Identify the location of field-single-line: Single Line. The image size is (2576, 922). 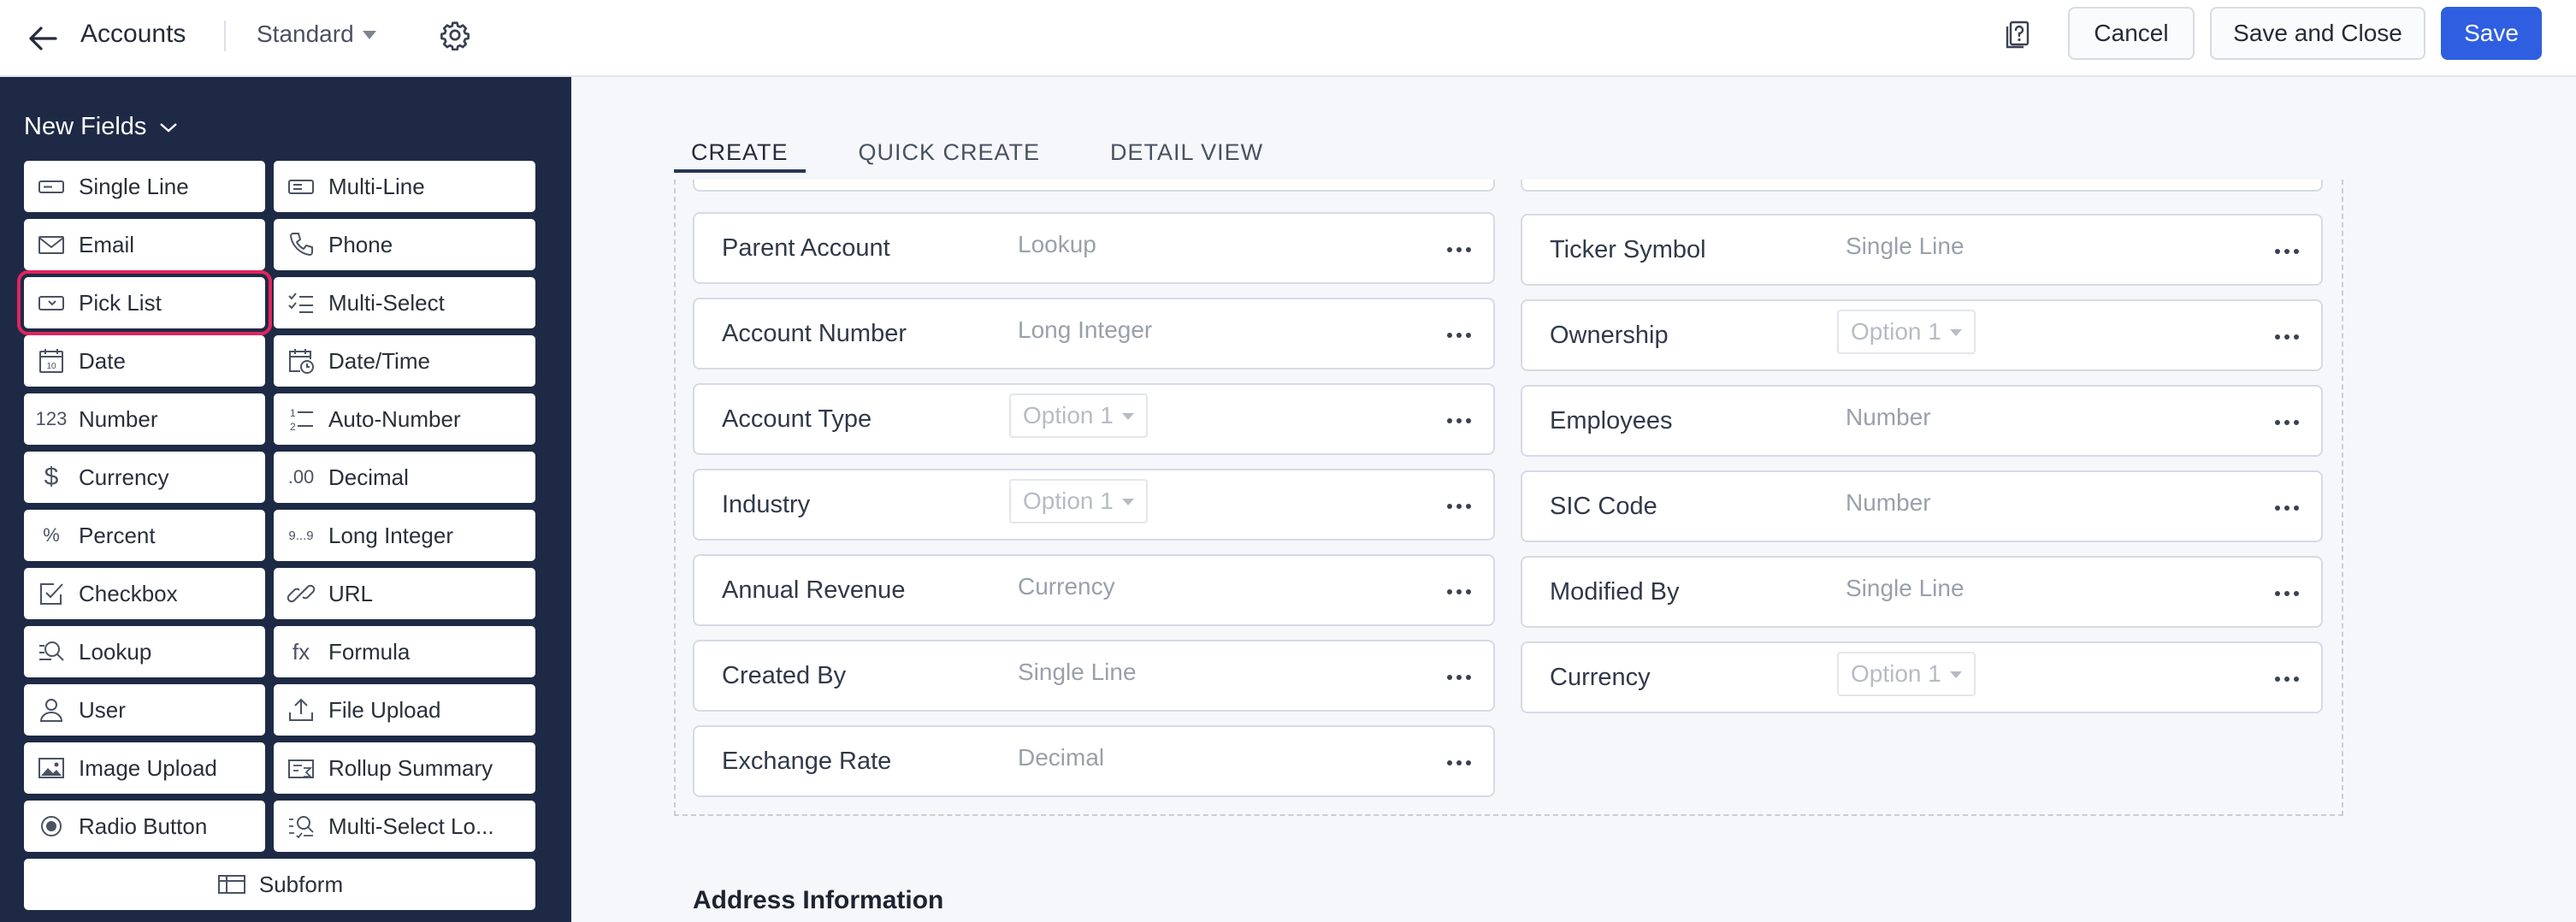
(144, 187).